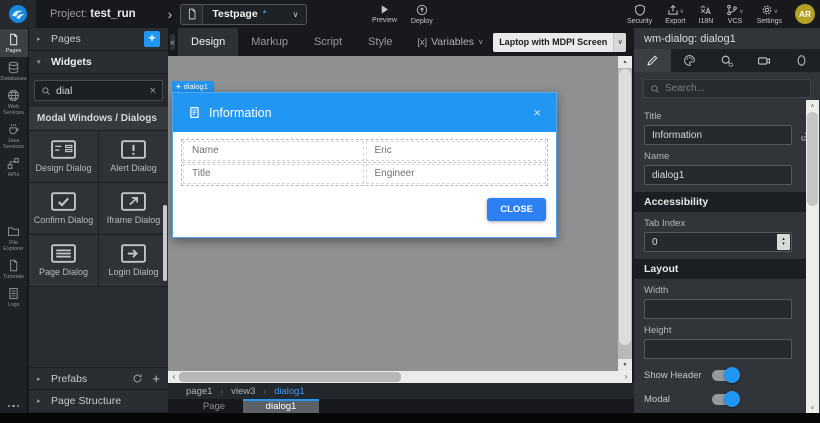 The height and width of the screenshot is (423, 820). I want to click on page-structure-accordion: ▸ Page Structure, so click(98, 401).